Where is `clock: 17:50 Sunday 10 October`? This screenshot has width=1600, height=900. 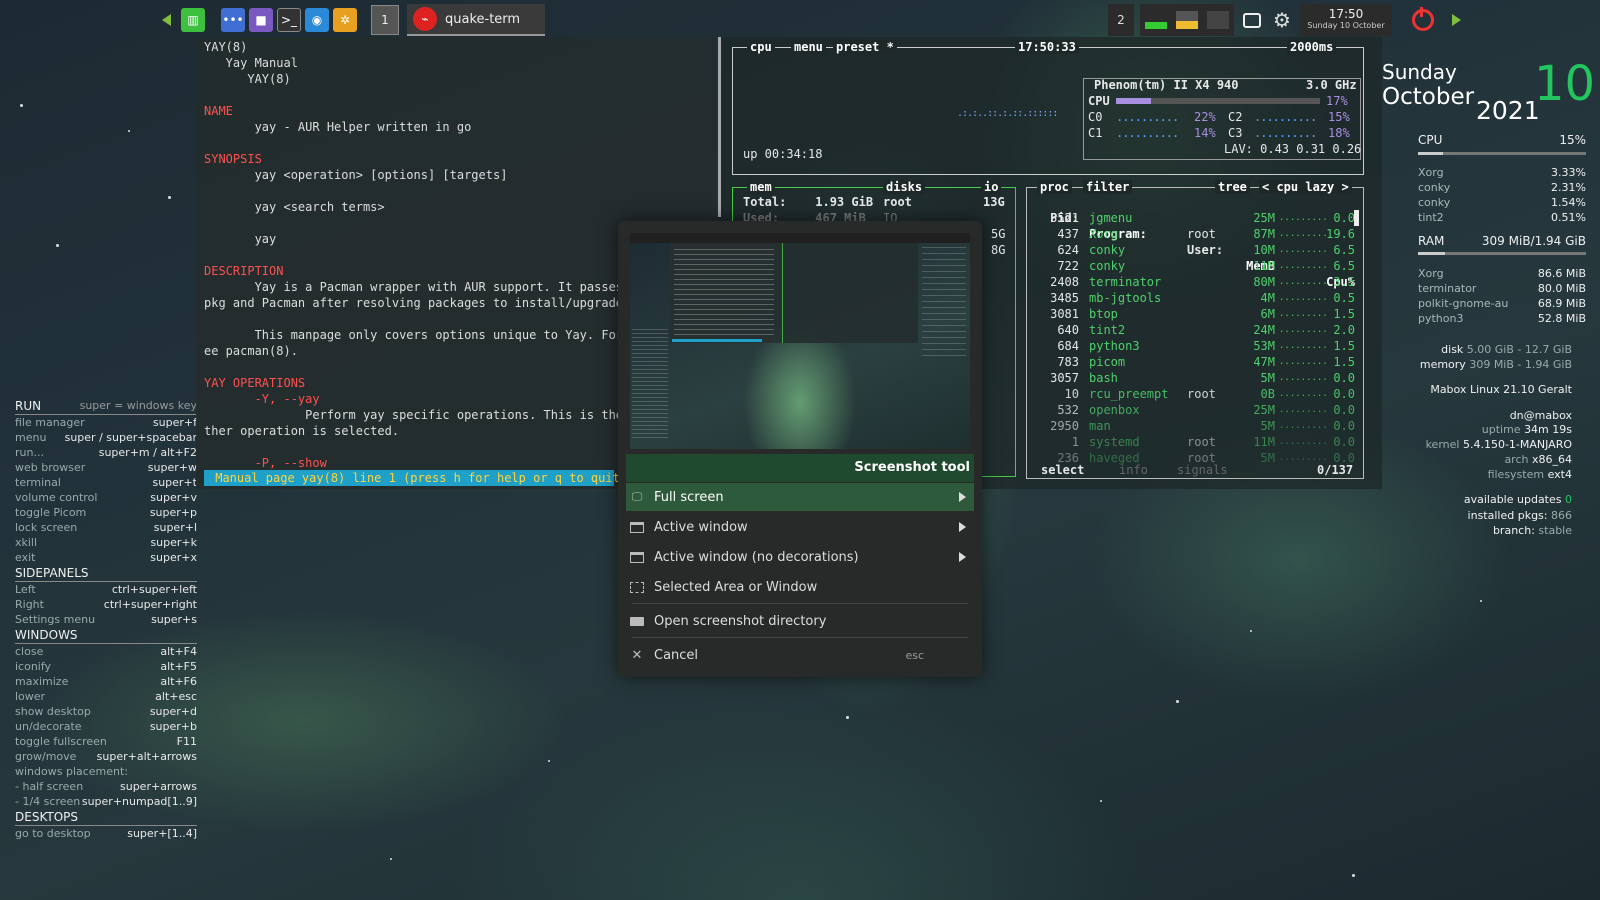
clock: 17:50 Sunday 10 October is located at coordinates (1346, 20).